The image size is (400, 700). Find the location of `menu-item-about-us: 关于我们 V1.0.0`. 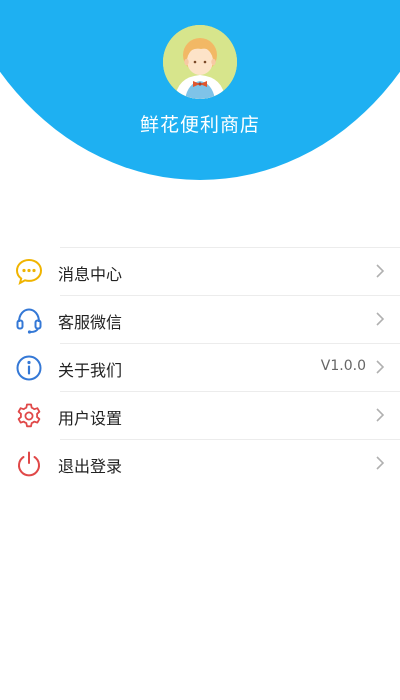

menu-item-about-us: 关于我们 V1.0.0 is located at coordinates (200, 367).